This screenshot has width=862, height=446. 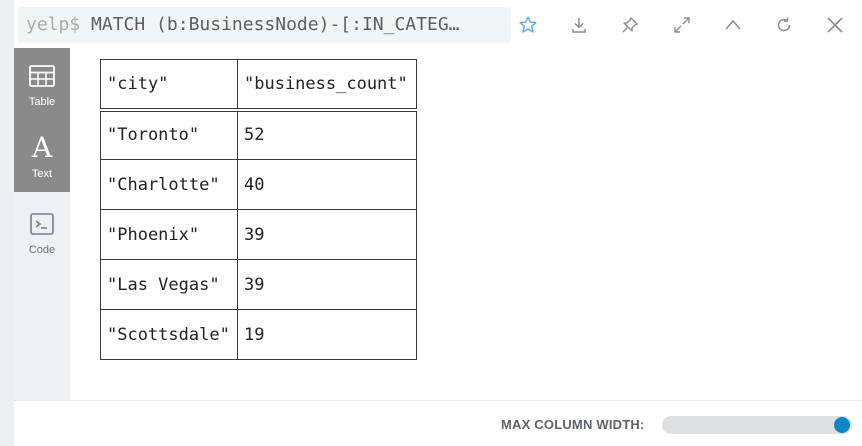 I want to click on fullscreen-button, so click(x=682, y=25).